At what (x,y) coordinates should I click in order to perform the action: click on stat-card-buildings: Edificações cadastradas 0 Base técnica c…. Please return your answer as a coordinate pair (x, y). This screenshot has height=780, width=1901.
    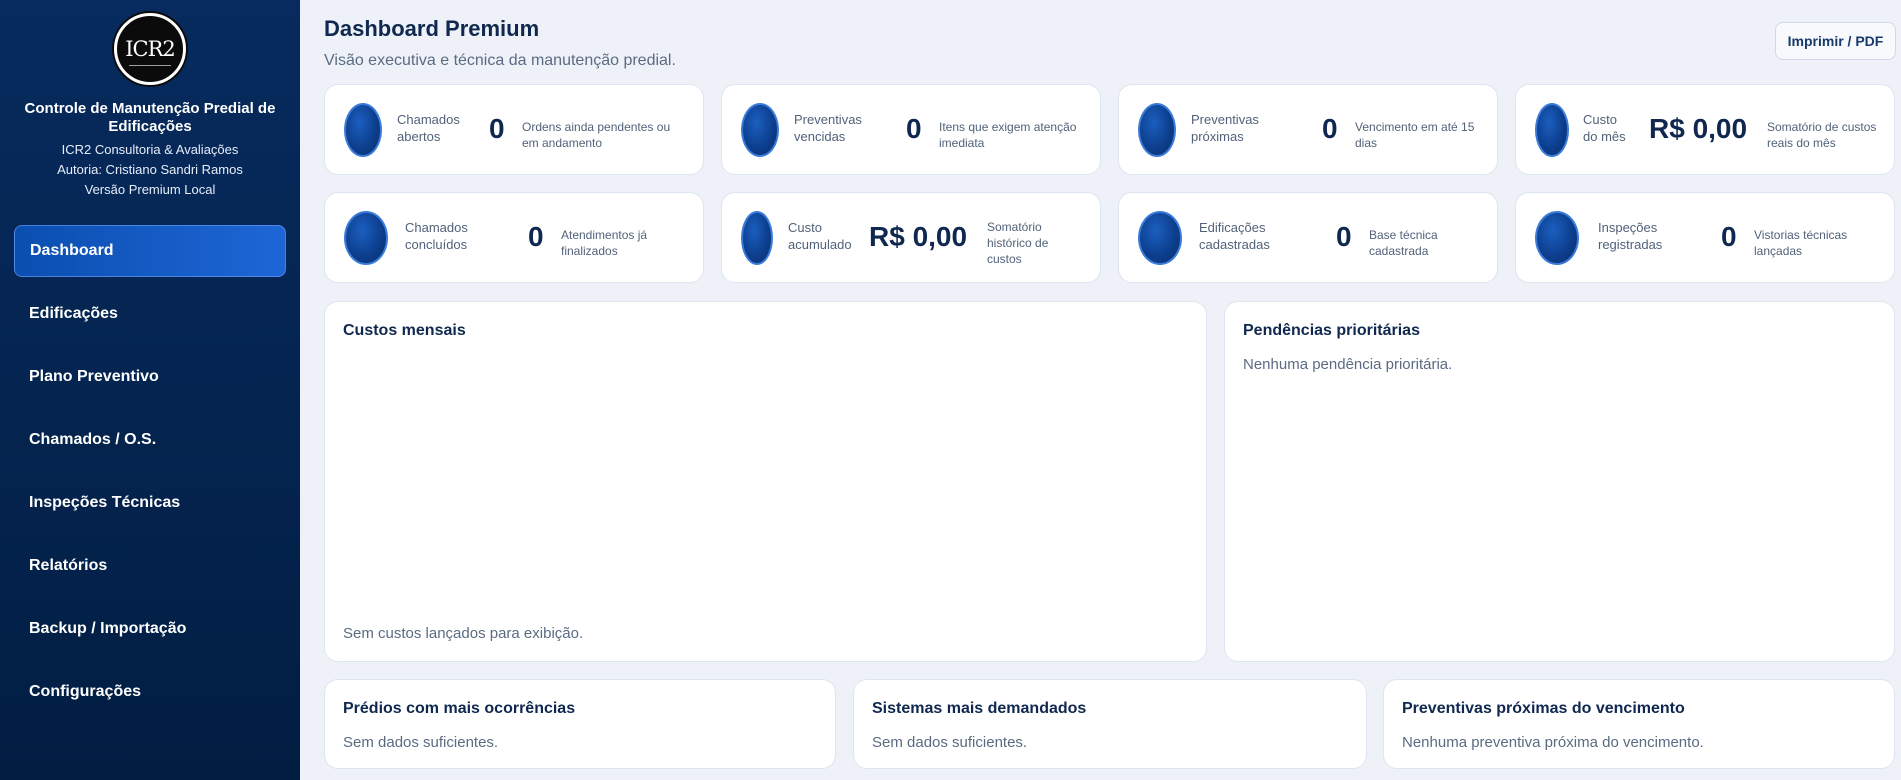
    Looking at the image, I should click on (1308, 237).